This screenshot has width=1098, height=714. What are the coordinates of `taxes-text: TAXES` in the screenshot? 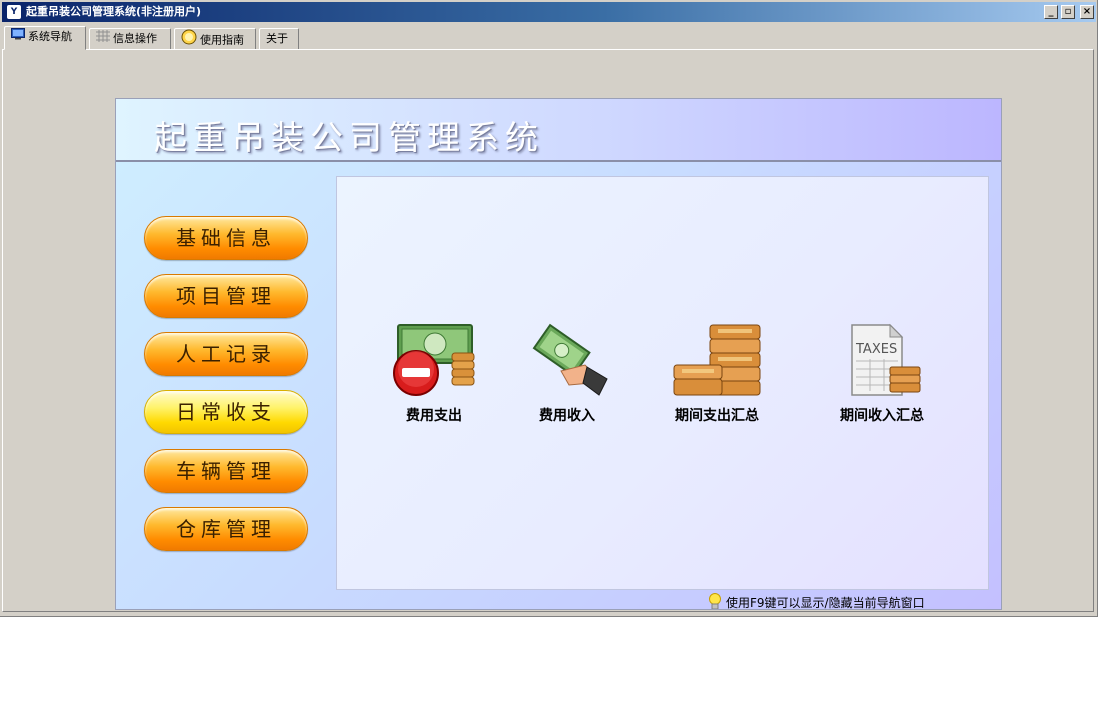 It's located at (876, 349).